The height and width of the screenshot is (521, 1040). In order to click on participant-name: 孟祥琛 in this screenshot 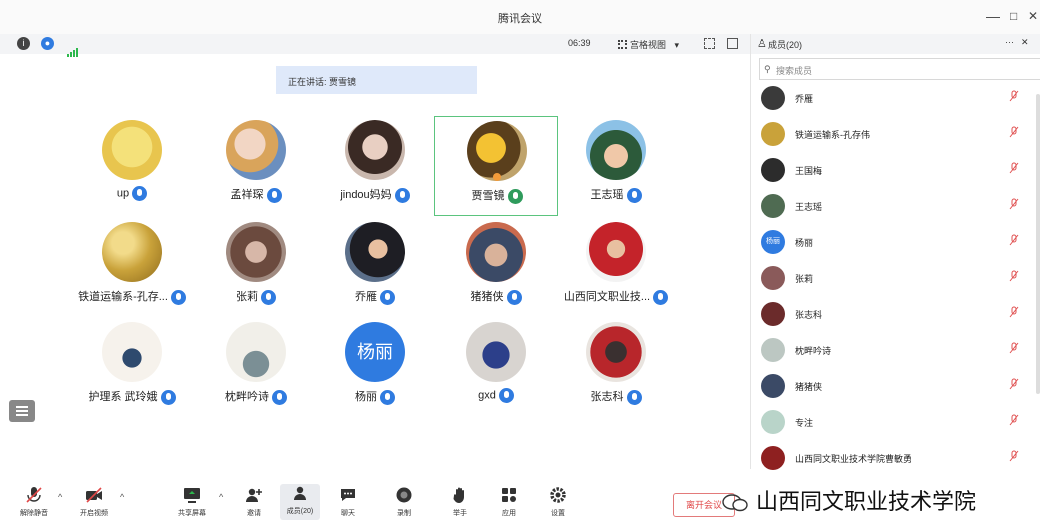, I will do `click(247, 195)`.